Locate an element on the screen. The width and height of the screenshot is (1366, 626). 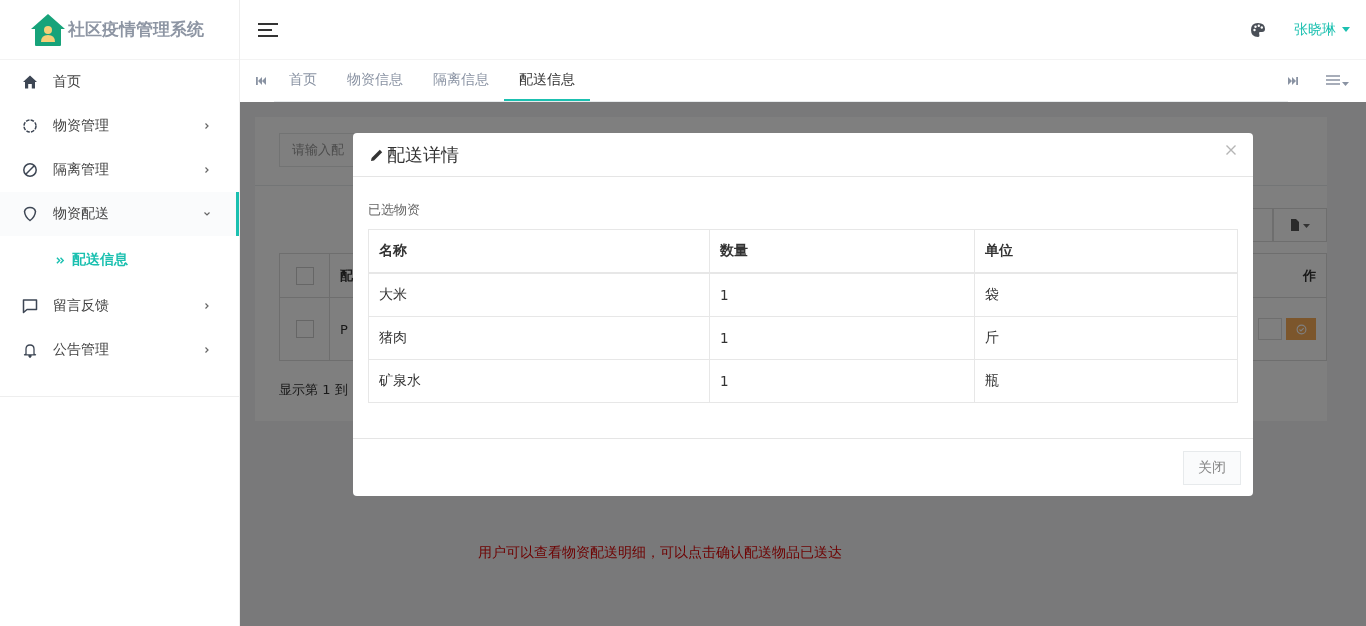
column-header: 单位 is located at coordinates (1105, 251).